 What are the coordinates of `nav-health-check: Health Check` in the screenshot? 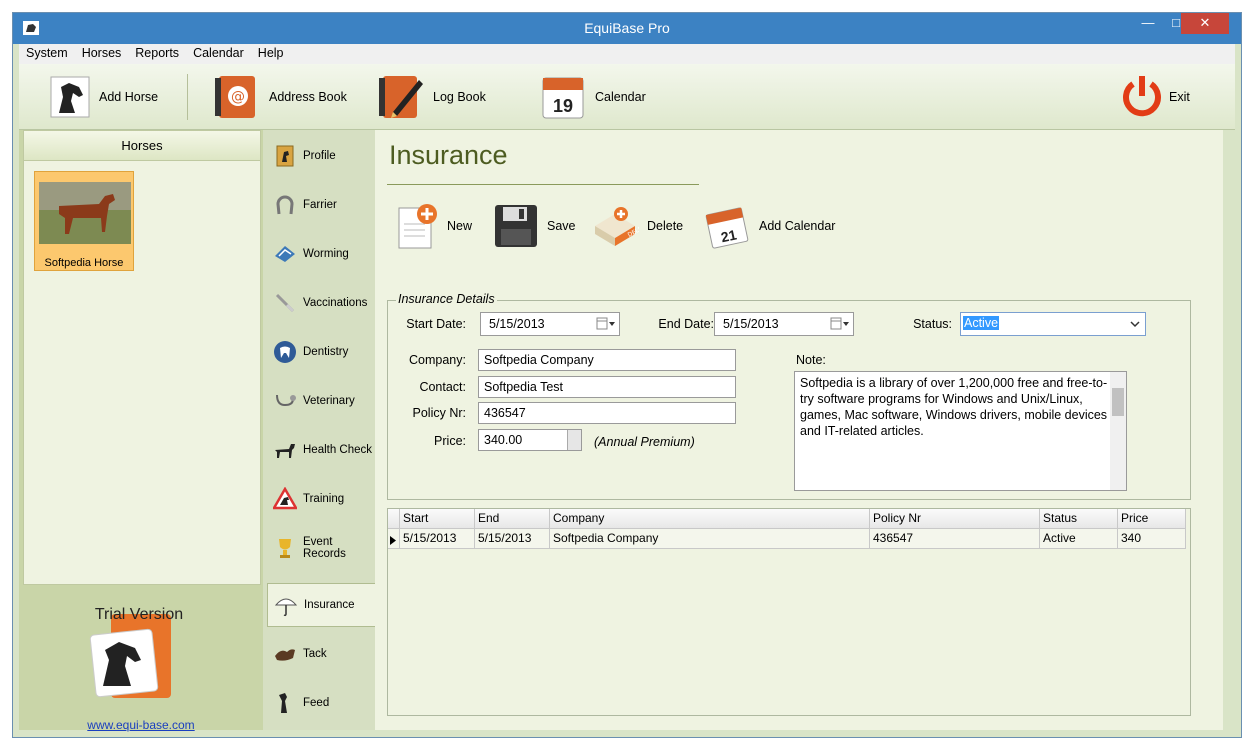 It's located at (321, 450).